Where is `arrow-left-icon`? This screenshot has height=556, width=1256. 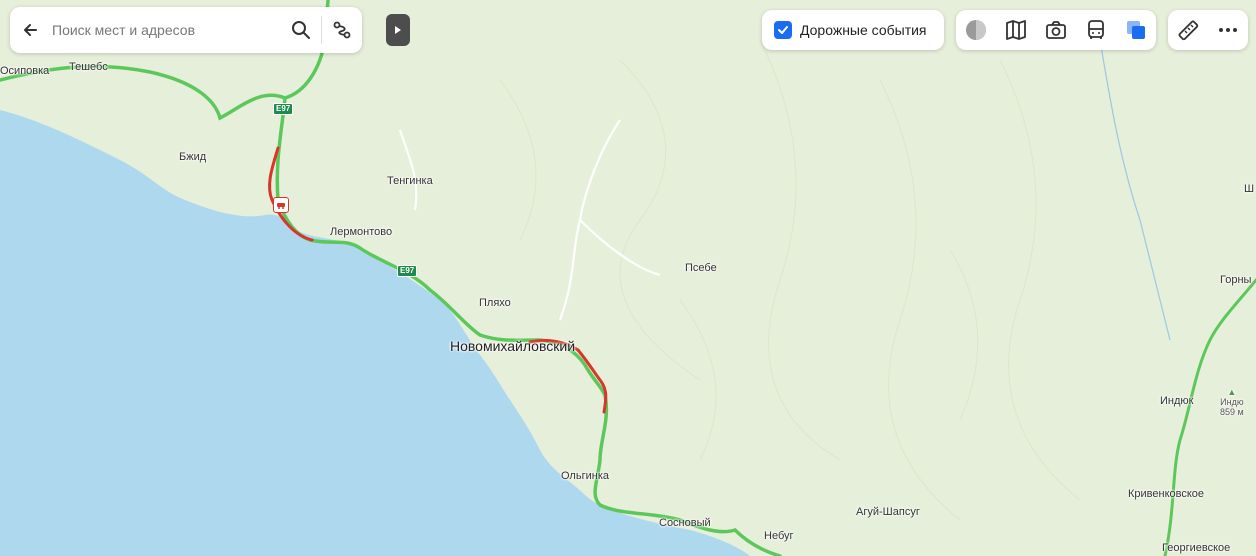 arrow-left-icon is located at coordinates (30, 30).